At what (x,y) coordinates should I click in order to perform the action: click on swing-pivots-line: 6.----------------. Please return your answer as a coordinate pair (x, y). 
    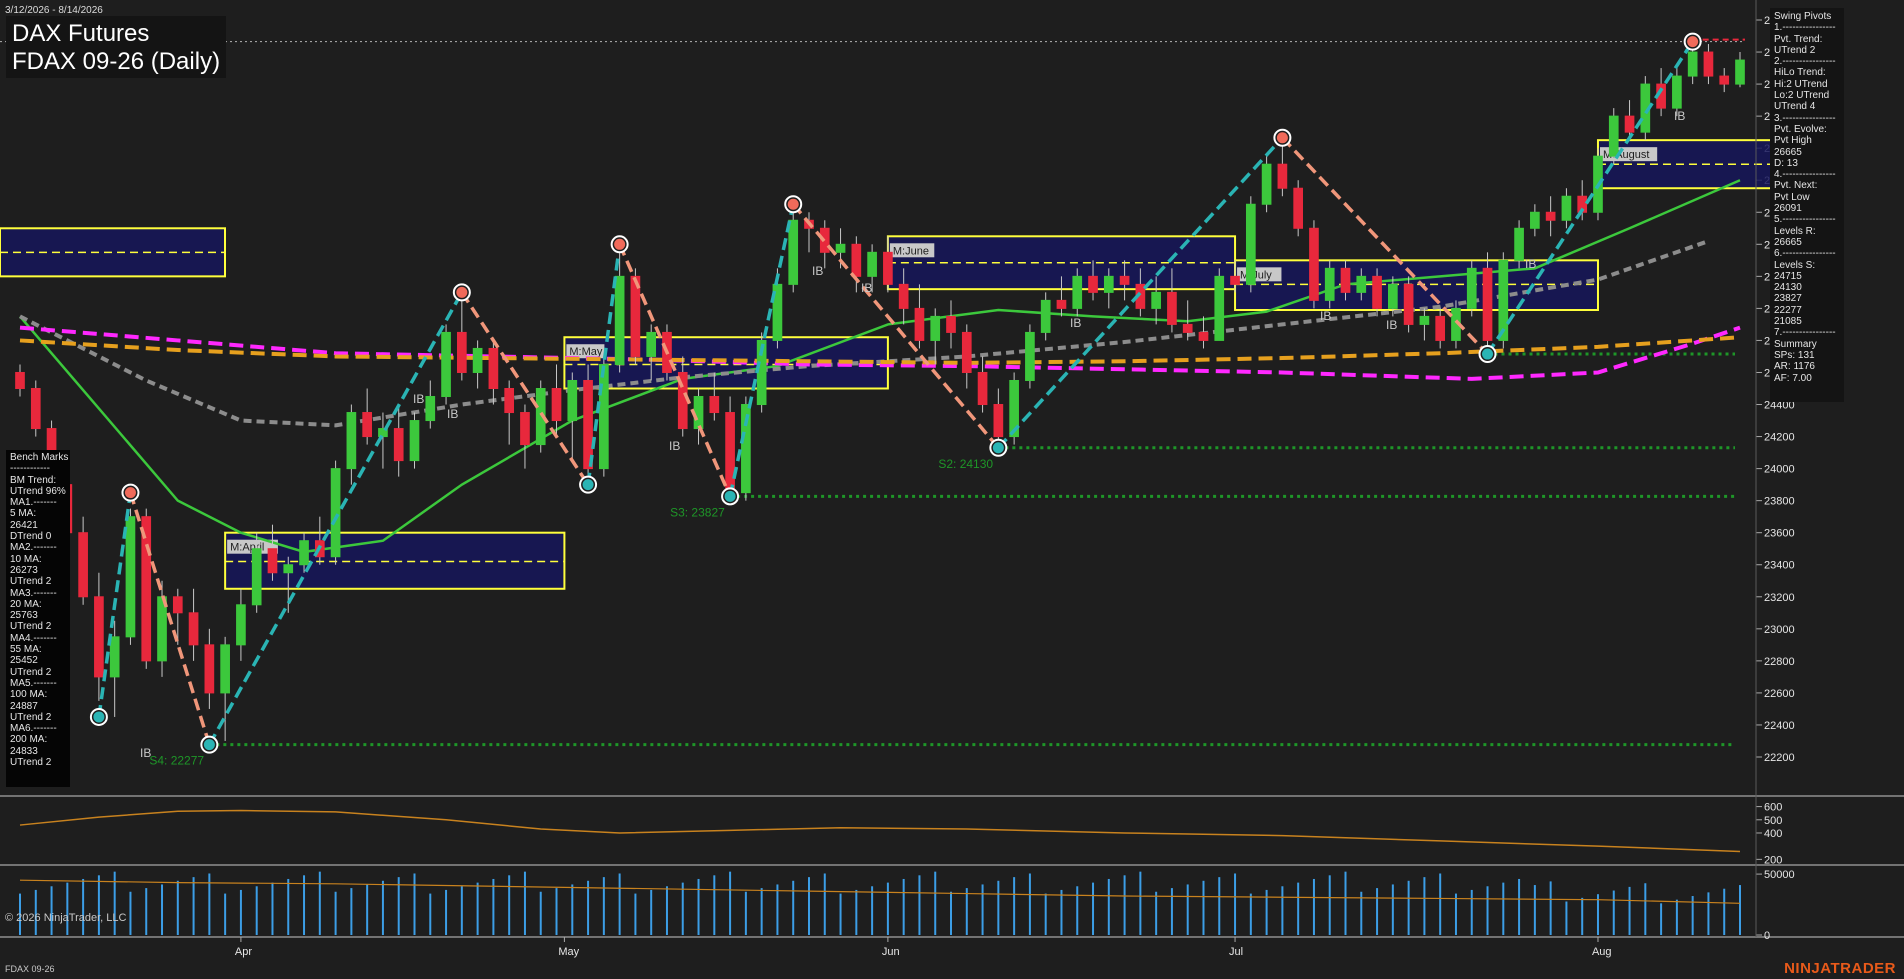
    Looking at the image, I should click on (1805, 254).